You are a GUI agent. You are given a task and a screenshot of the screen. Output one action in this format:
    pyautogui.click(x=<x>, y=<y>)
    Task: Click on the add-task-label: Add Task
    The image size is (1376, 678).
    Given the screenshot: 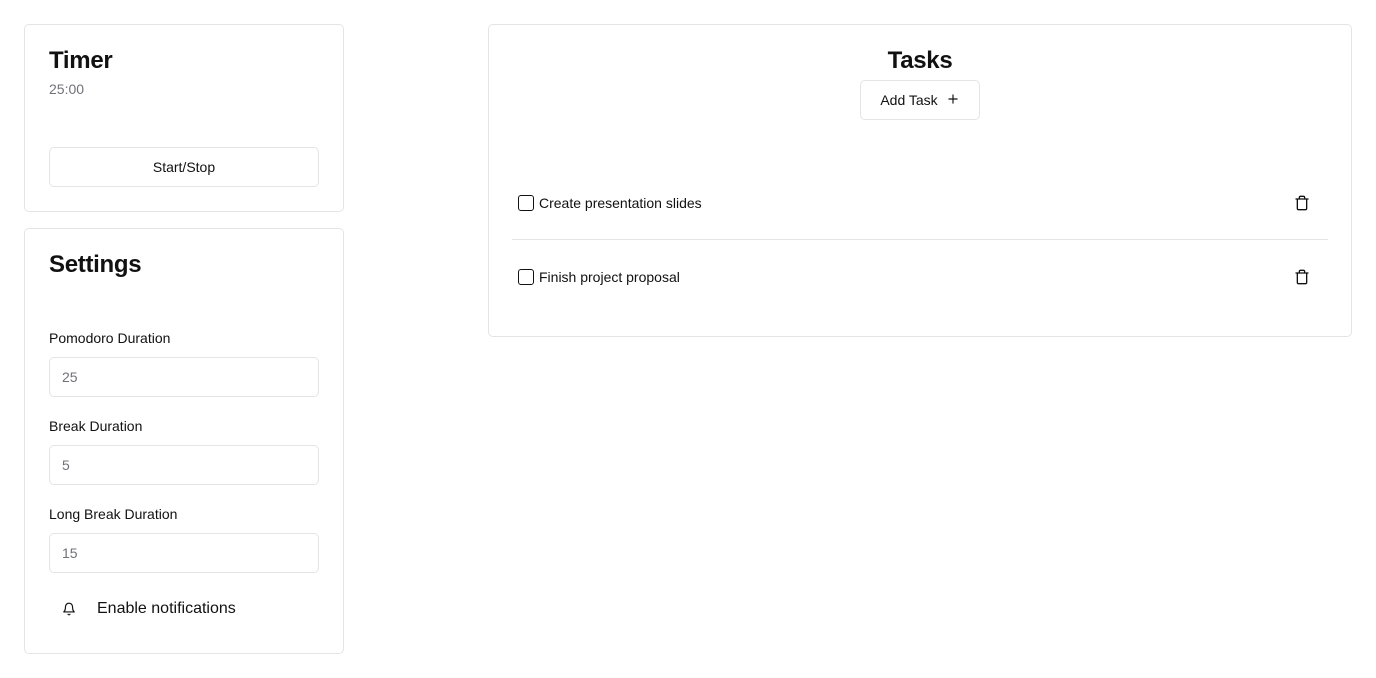 What is the action you would take?
    pyautogui.click(x=909, y=100)
    